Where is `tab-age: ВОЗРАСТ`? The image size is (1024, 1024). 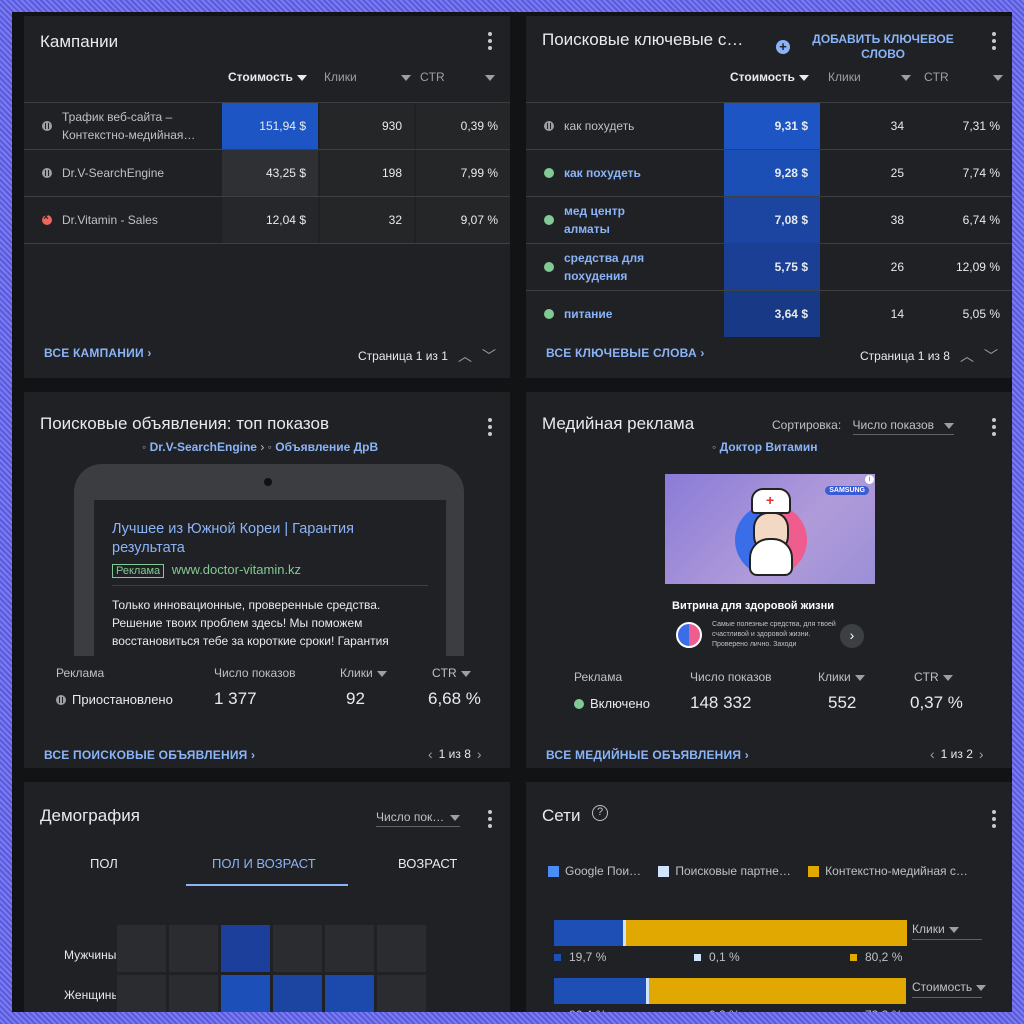 tab-age: ВОЗРАСТ is located at coordinates (427, 863).